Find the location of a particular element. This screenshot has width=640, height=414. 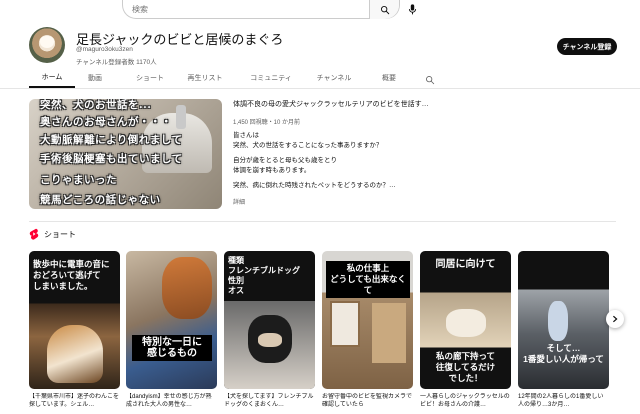

tab-about: 概要 is located at coordinates (389, 78).